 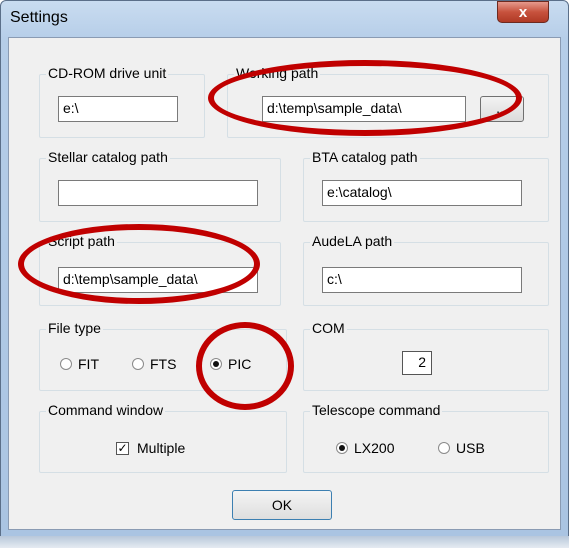 What do you see at coordinates (365, 157) in the screenshot?
I see `bta-catalog-label: BTA catalog path` at bounding box center [365, 157].